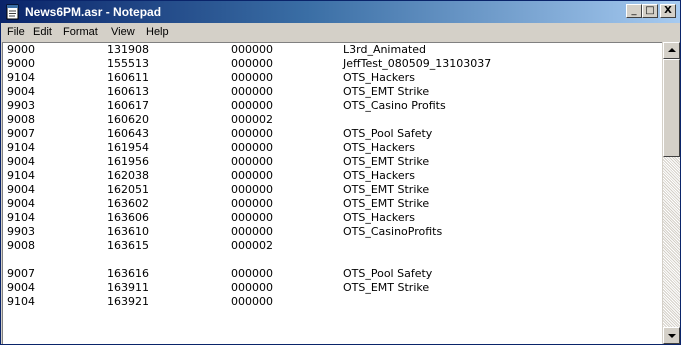 The width and height of the screenshot is (683, 347). Describe the element at coordinates (340, 32) in the screenshot. I see `menu-bar: File Edit Format View Help` at that location.